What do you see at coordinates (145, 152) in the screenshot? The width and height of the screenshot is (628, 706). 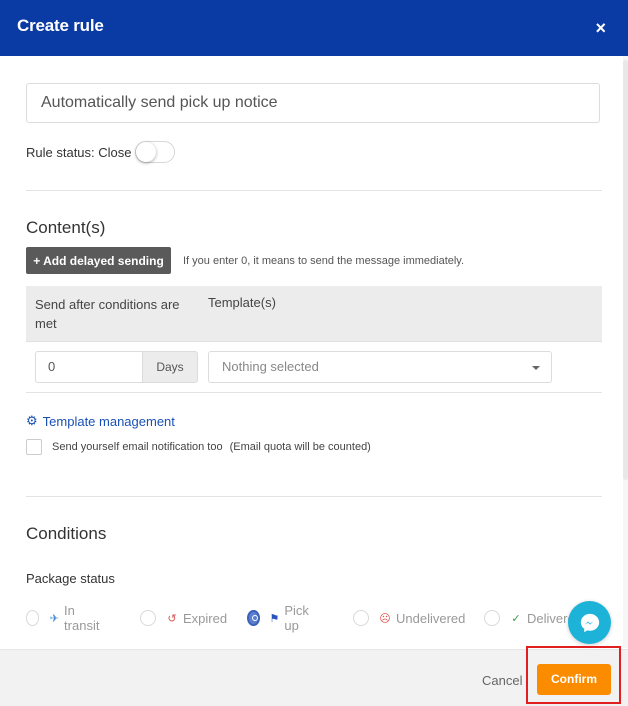 I see `toggle-knob` at bounding box center [145, 152].